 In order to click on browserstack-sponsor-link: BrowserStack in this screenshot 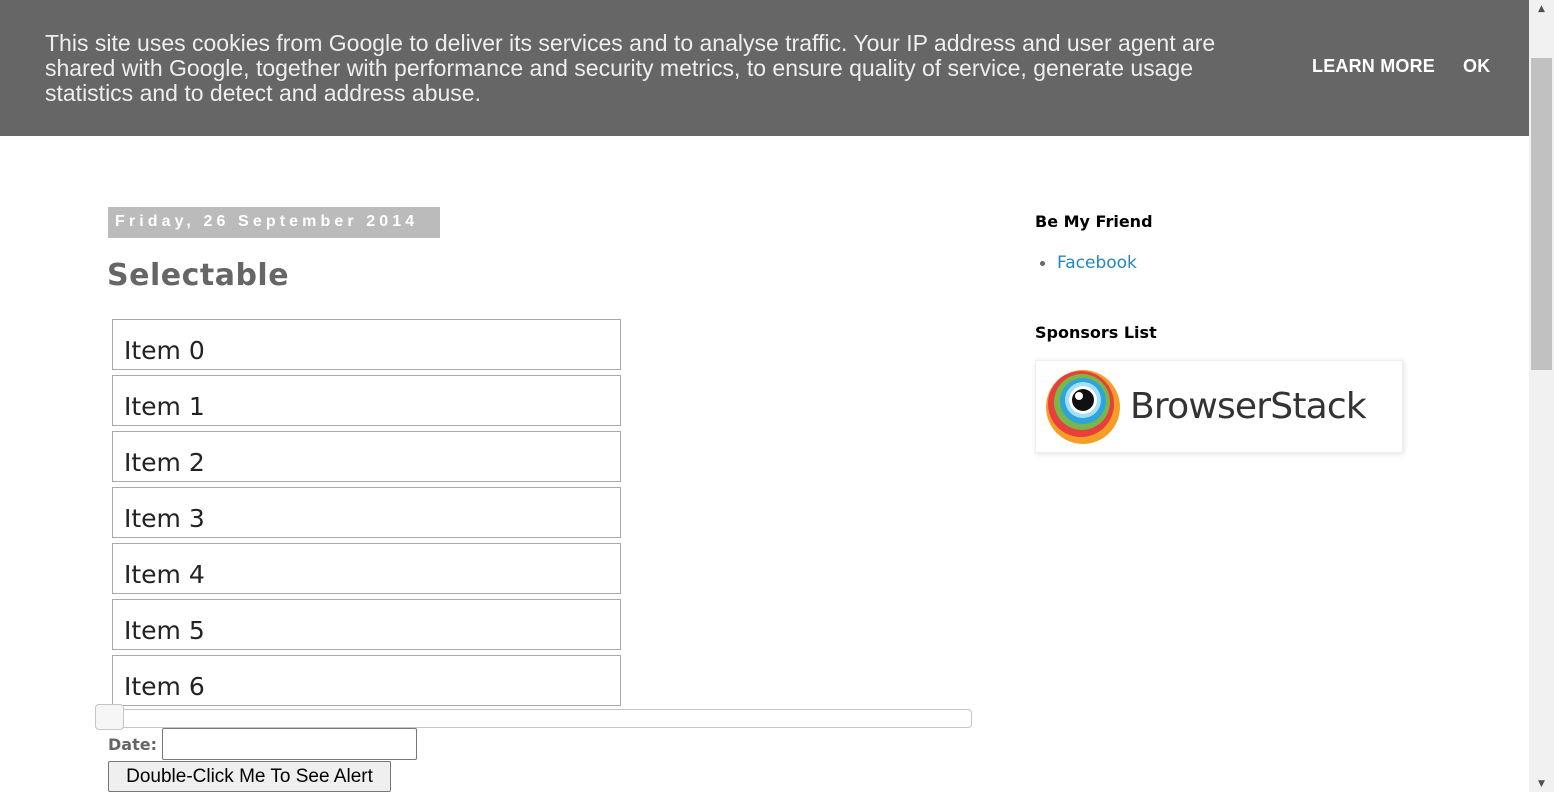, I will do `click(1219, 406)`.